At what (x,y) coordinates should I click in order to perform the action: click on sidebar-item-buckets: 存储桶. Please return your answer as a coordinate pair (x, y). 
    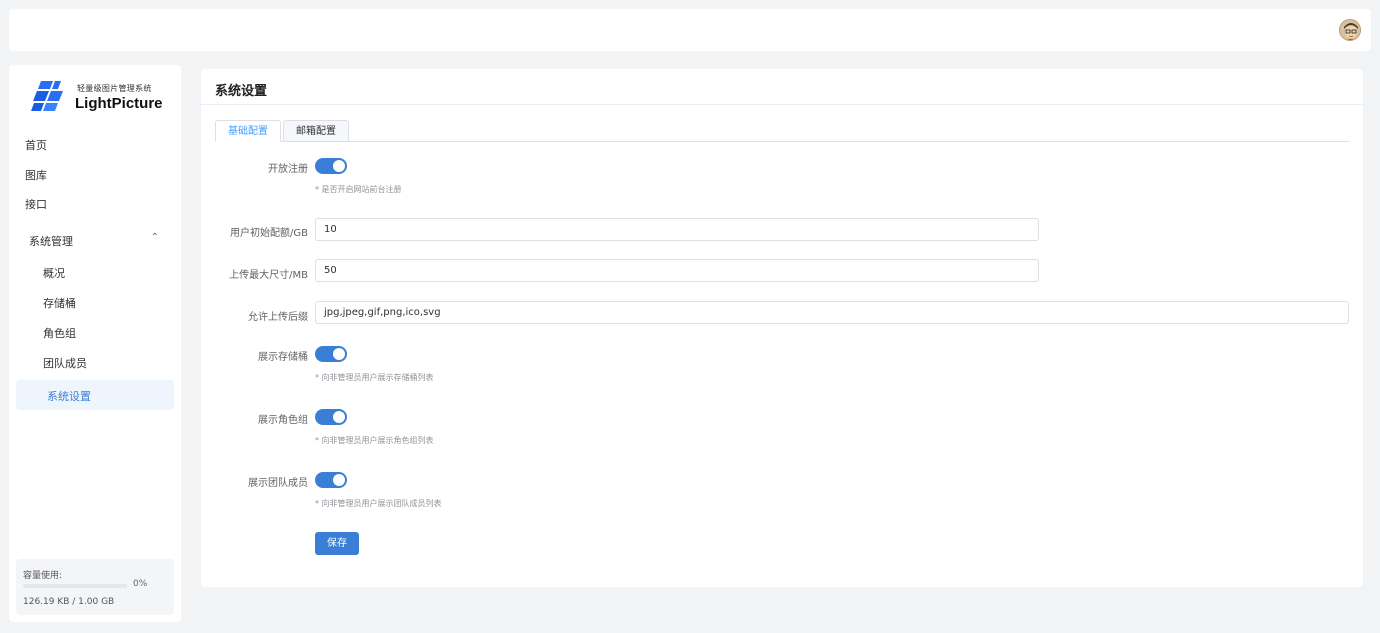
    Looking at the image, I should click on (59, 303).